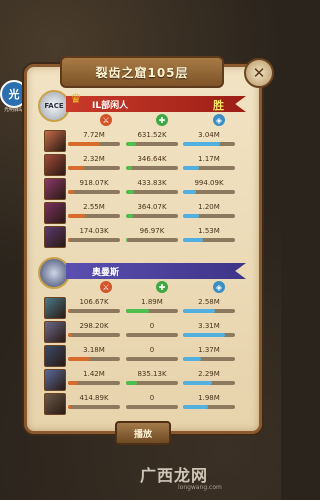 The image size is (320, 500). What do you see at coordinates (152, 159) in the screenshot?
I see `heal-value: 346.64K` at bounding box center [152, 159].